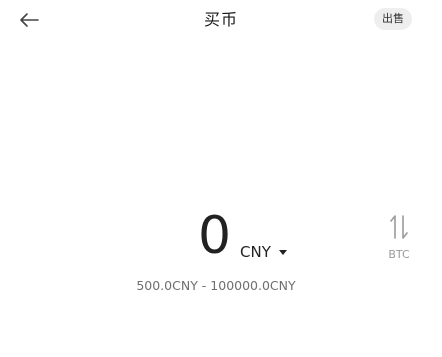 The height and width of the screenshot is (357, 442). Describe the element at coordinates (216, 285) in the screenshot. I see `amount-range-text: 500.0CNY - 100000.0CNY` at that location.